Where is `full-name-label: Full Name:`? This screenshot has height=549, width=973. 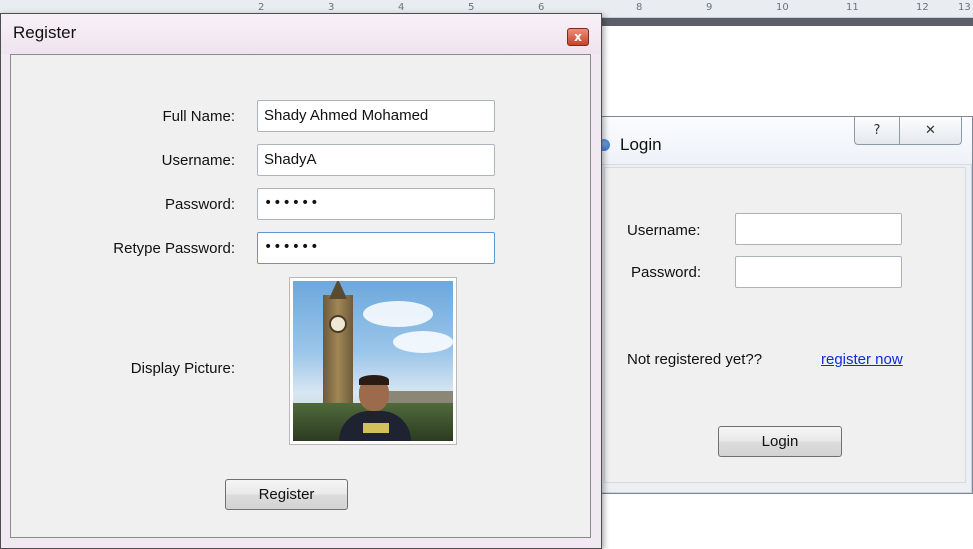 full-name-label: Full Name: is located at coordinates (198, 116).